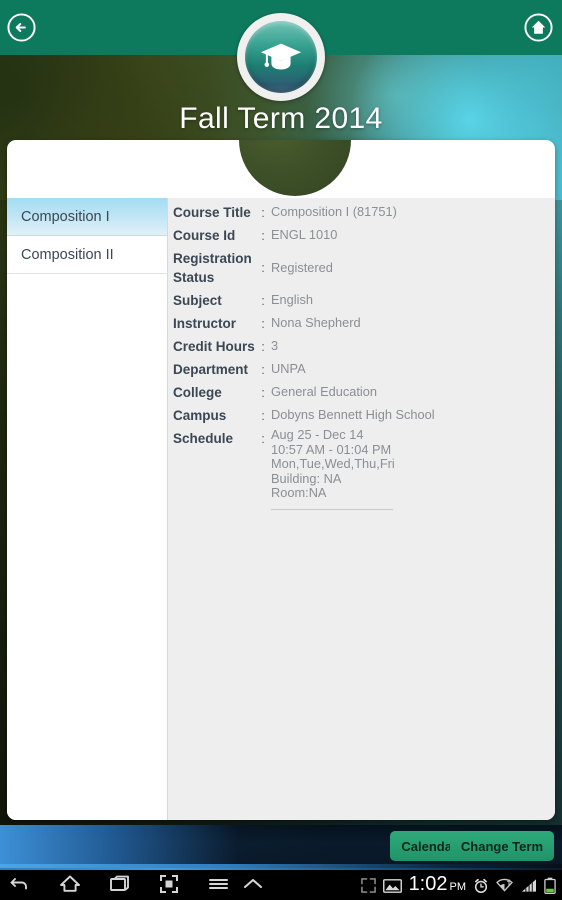  I want to click on menu-icon, so click(218, 884).